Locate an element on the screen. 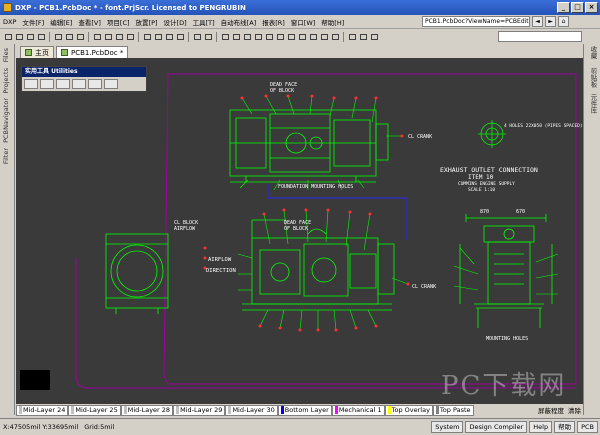 Image resolution: width=600 pixels, height=435 pixels. menu-place: 放置[P] is located at coordinates (147, 22).